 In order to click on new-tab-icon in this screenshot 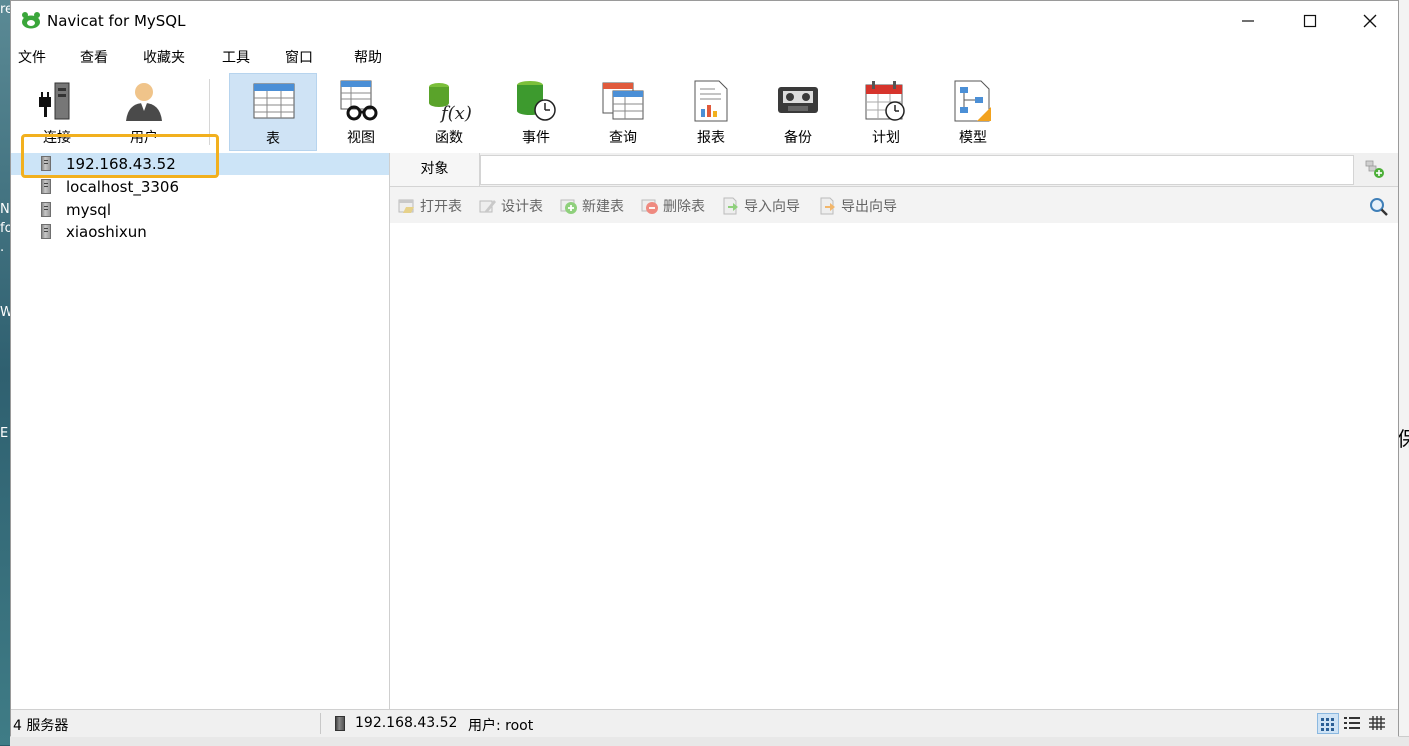, I will do `click(1375, 169)`.